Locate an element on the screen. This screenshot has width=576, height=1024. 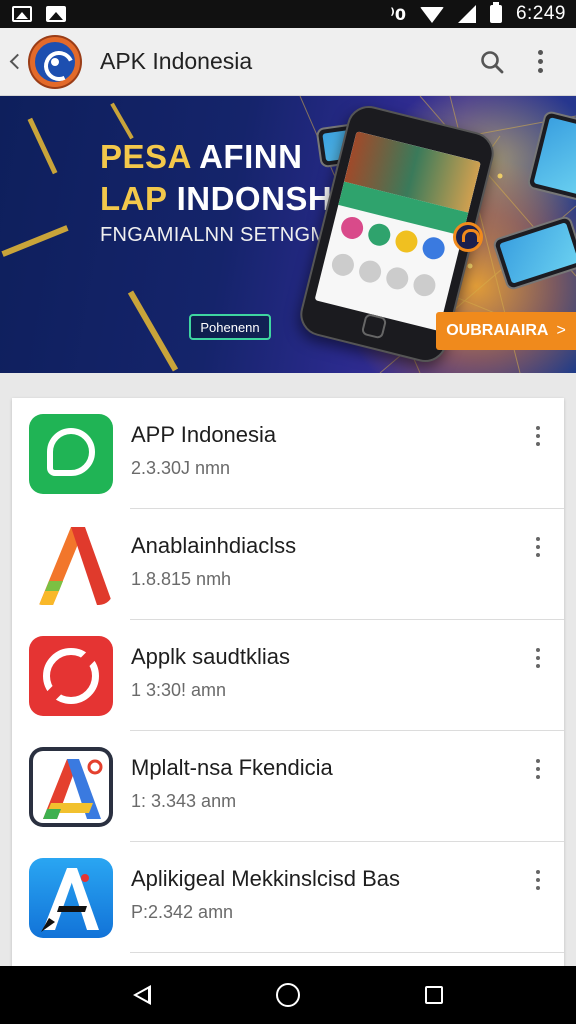
green-chat-icon is located at coordinates (71, 453).